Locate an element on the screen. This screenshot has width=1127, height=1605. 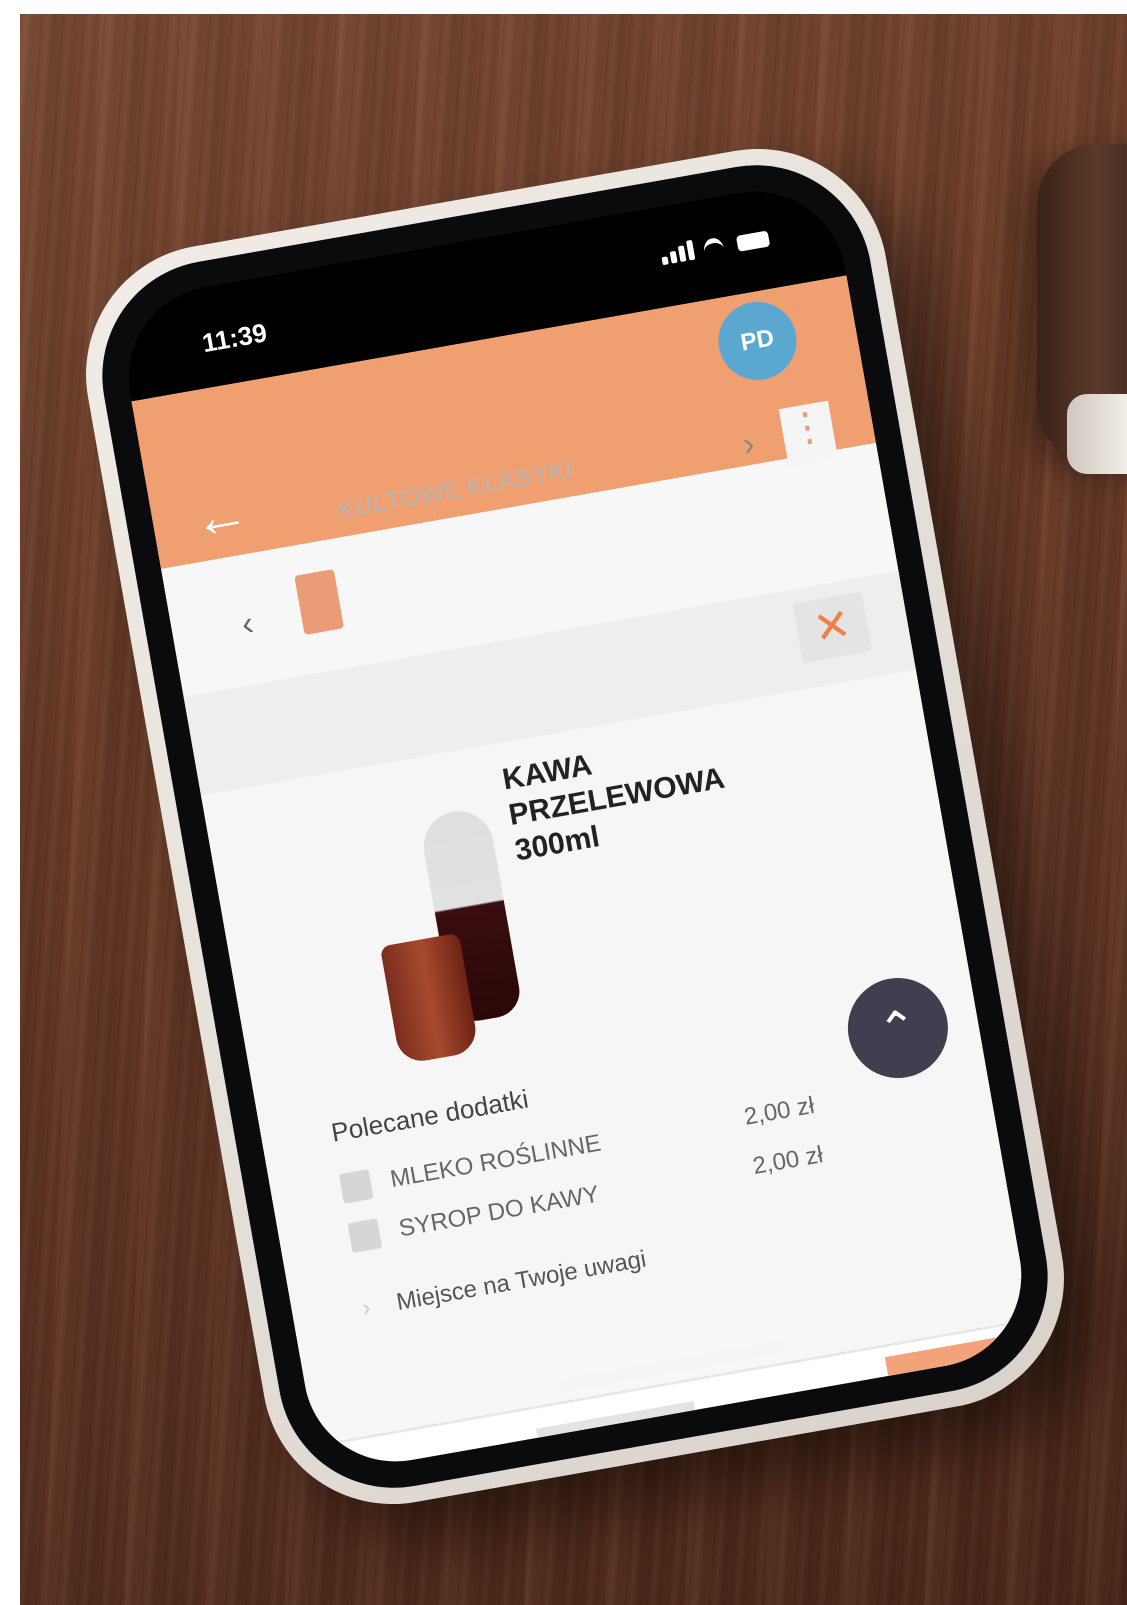
product-name: KAWA PRZELEWOWA 300ml is located at coordinates (613, 808).